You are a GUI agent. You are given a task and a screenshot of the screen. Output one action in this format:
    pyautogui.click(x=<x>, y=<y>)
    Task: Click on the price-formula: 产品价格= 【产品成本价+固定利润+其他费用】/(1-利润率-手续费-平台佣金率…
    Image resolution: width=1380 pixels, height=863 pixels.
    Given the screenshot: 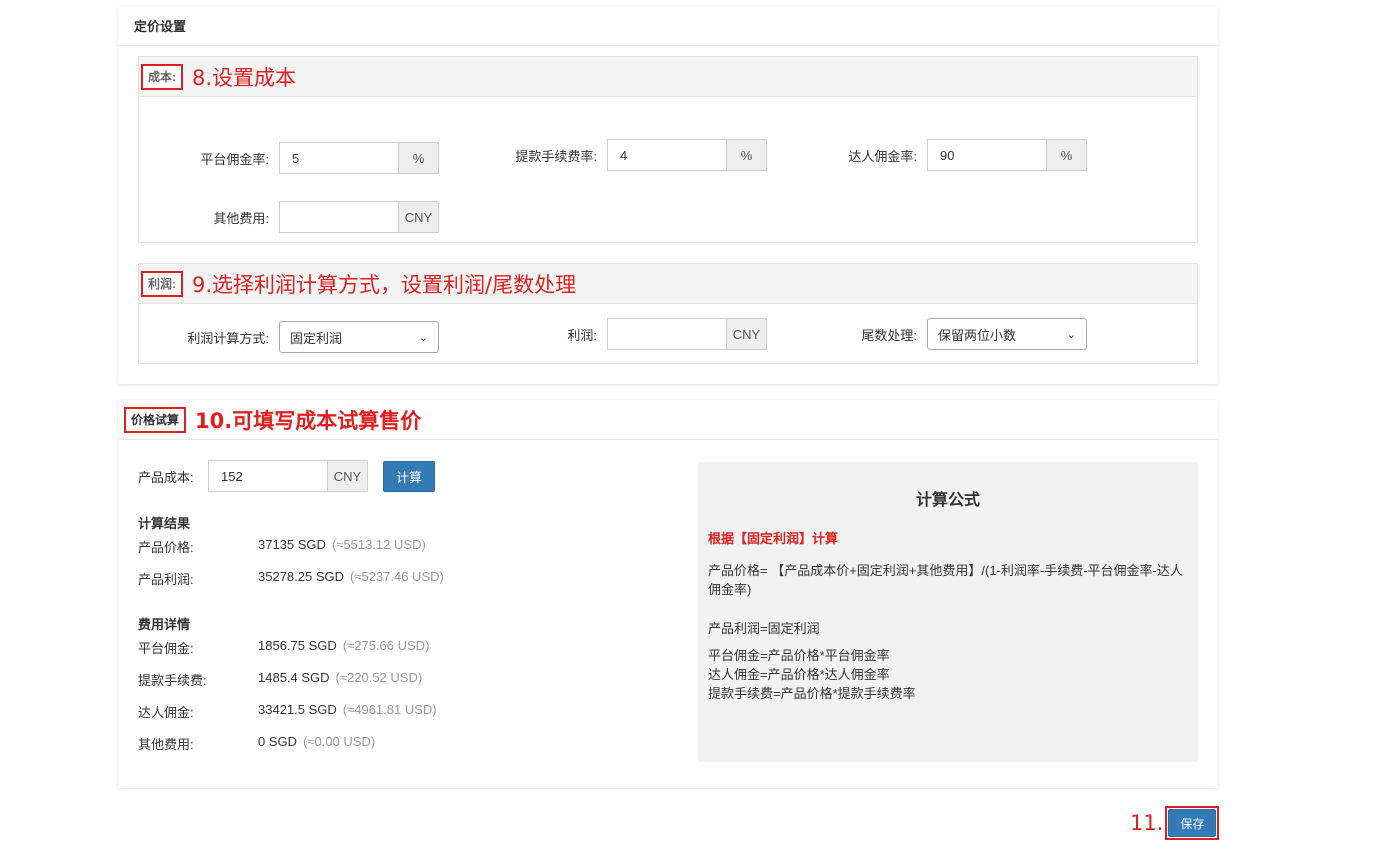 What is the action you would take?
    pyautogui.click(x=945, y=580)
    